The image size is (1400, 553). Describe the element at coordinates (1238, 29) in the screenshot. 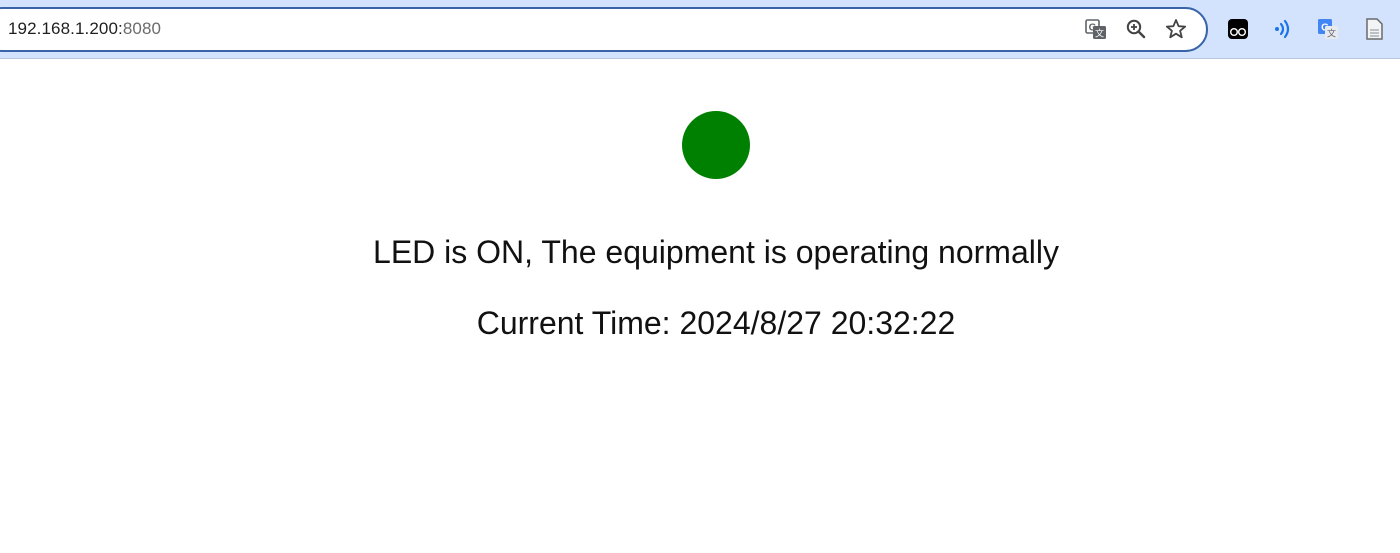

I see `tampermonkey-icon` at that location.